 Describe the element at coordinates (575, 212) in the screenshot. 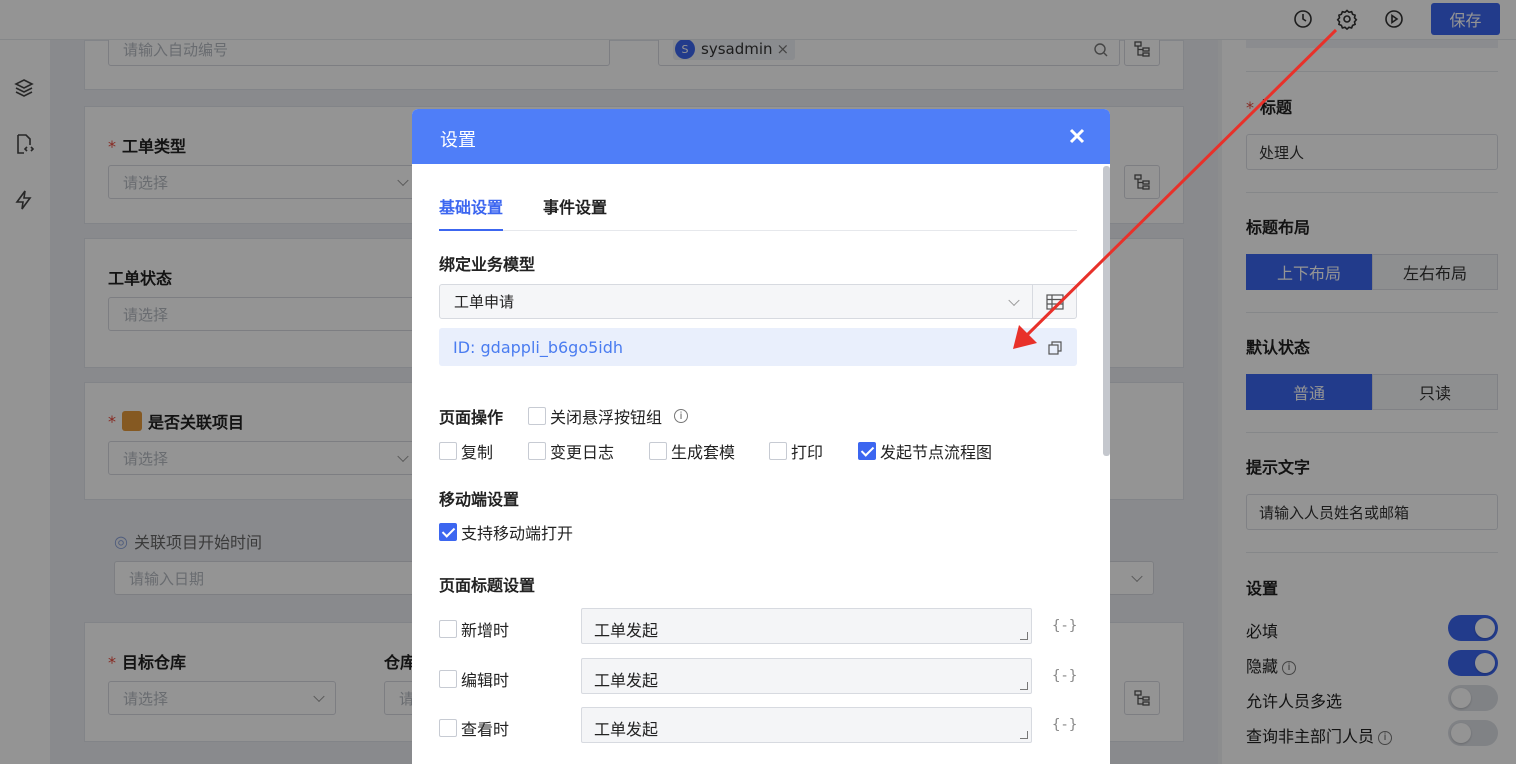

I see `tab-event-settings: 事件设置` at that location.